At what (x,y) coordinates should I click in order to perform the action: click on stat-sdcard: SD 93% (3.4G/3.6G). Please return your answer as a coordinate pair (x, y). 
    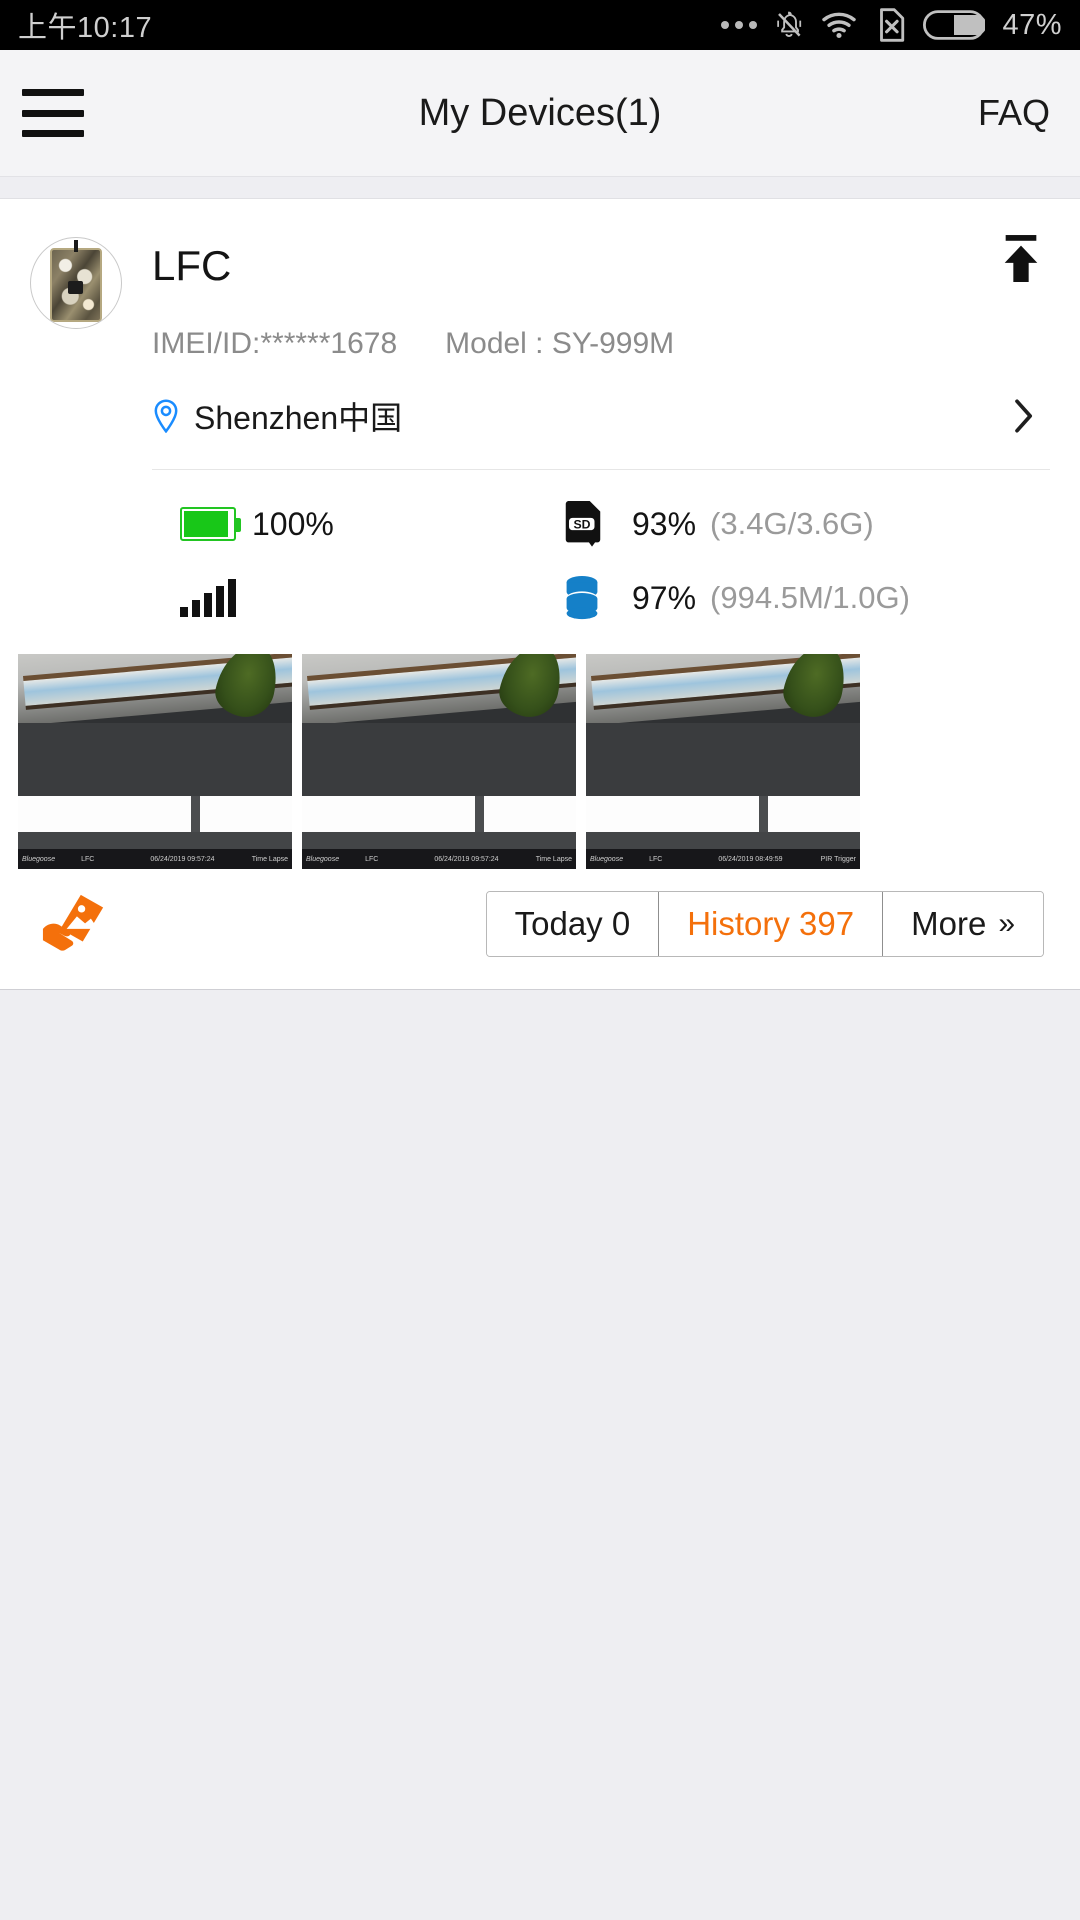
    Looking at the image, I should click on (717, 524).